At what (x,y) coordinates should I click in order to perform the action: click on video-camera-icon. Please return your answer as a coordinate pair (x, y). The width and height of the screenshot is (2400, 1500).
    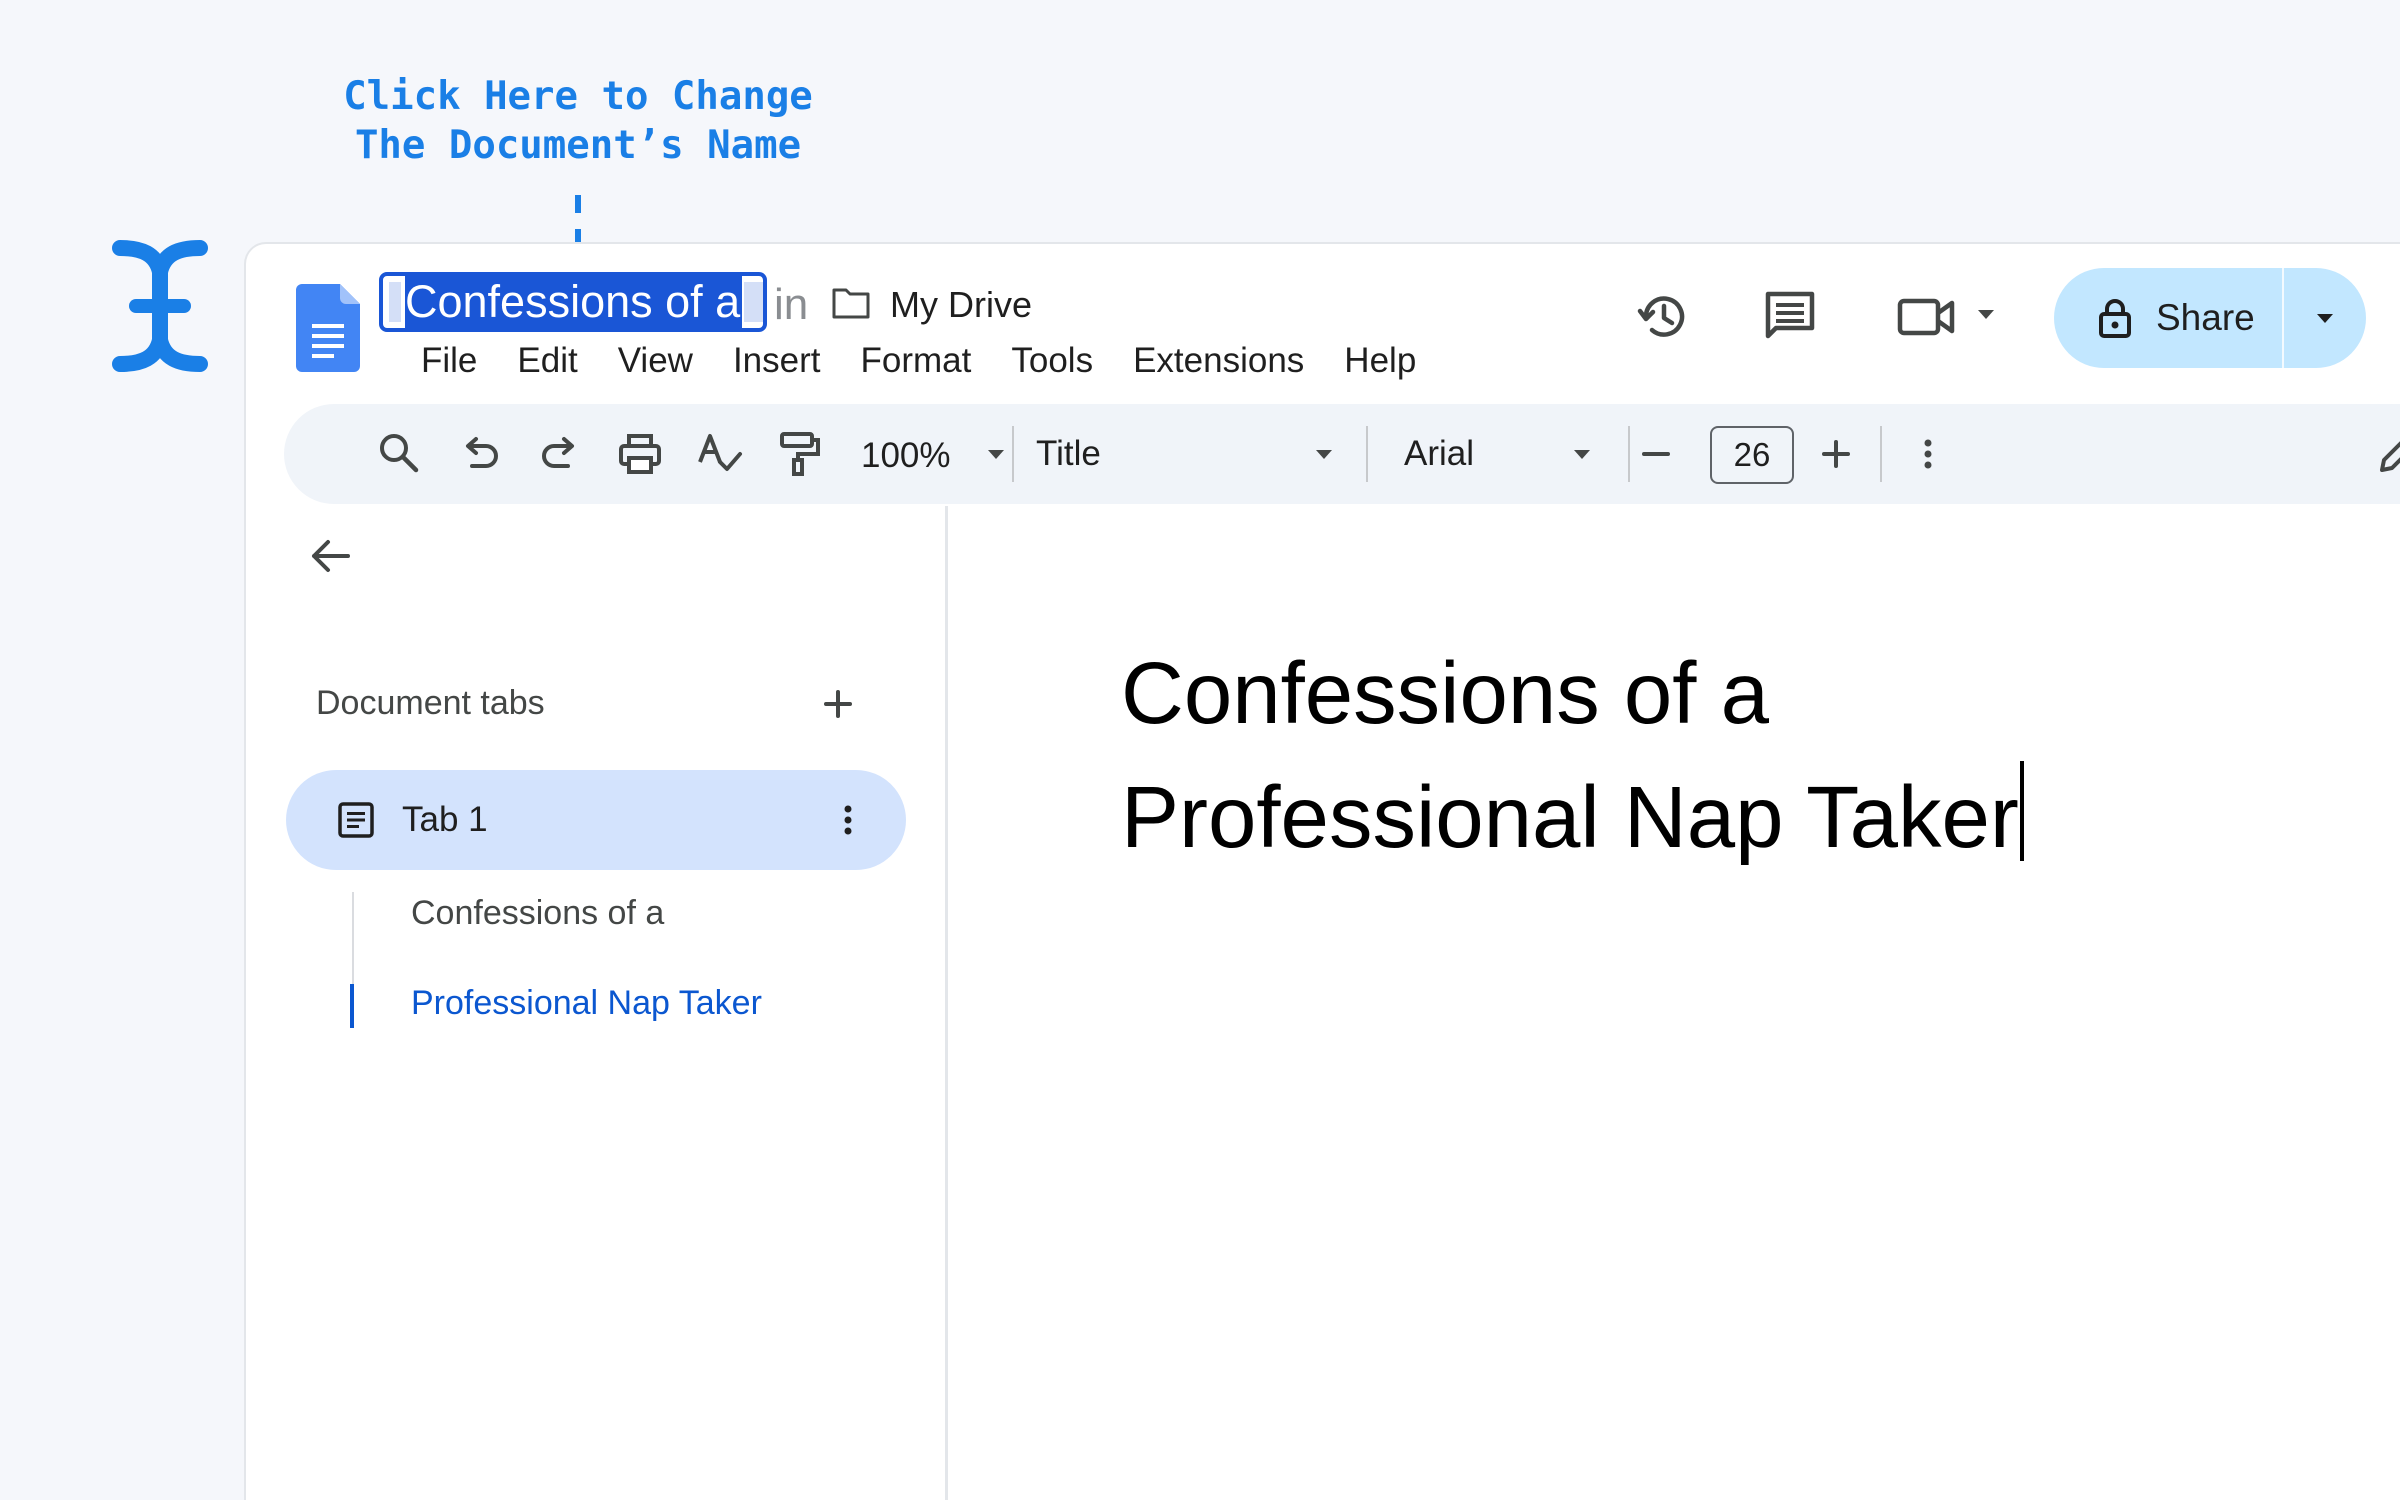
    Looking at the image, I should click on (1928, 317).